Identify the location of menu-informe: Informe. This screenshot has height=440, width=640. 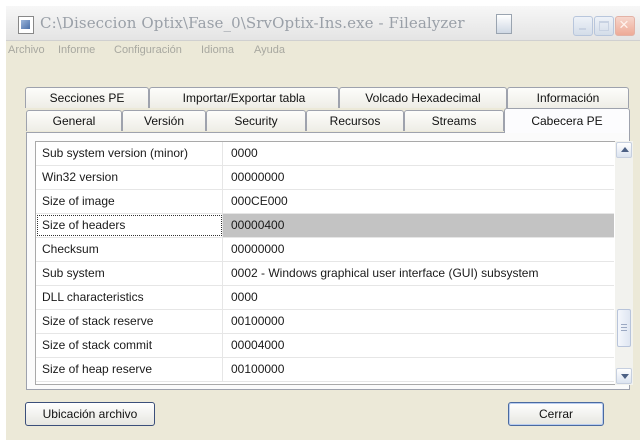
(76, 50).